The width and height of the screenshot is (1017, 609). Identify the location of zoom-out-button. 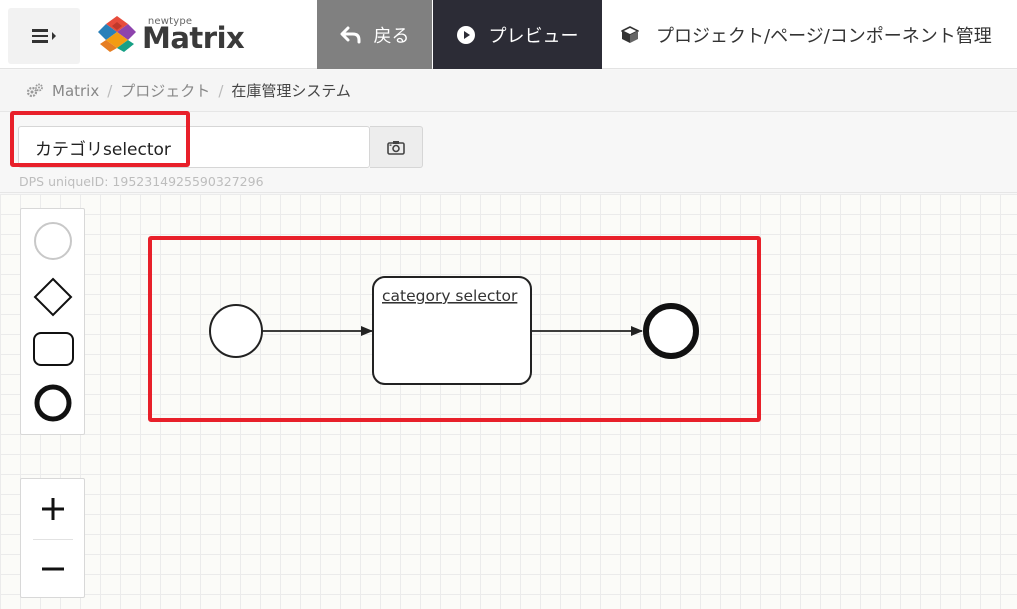
(52, 568).